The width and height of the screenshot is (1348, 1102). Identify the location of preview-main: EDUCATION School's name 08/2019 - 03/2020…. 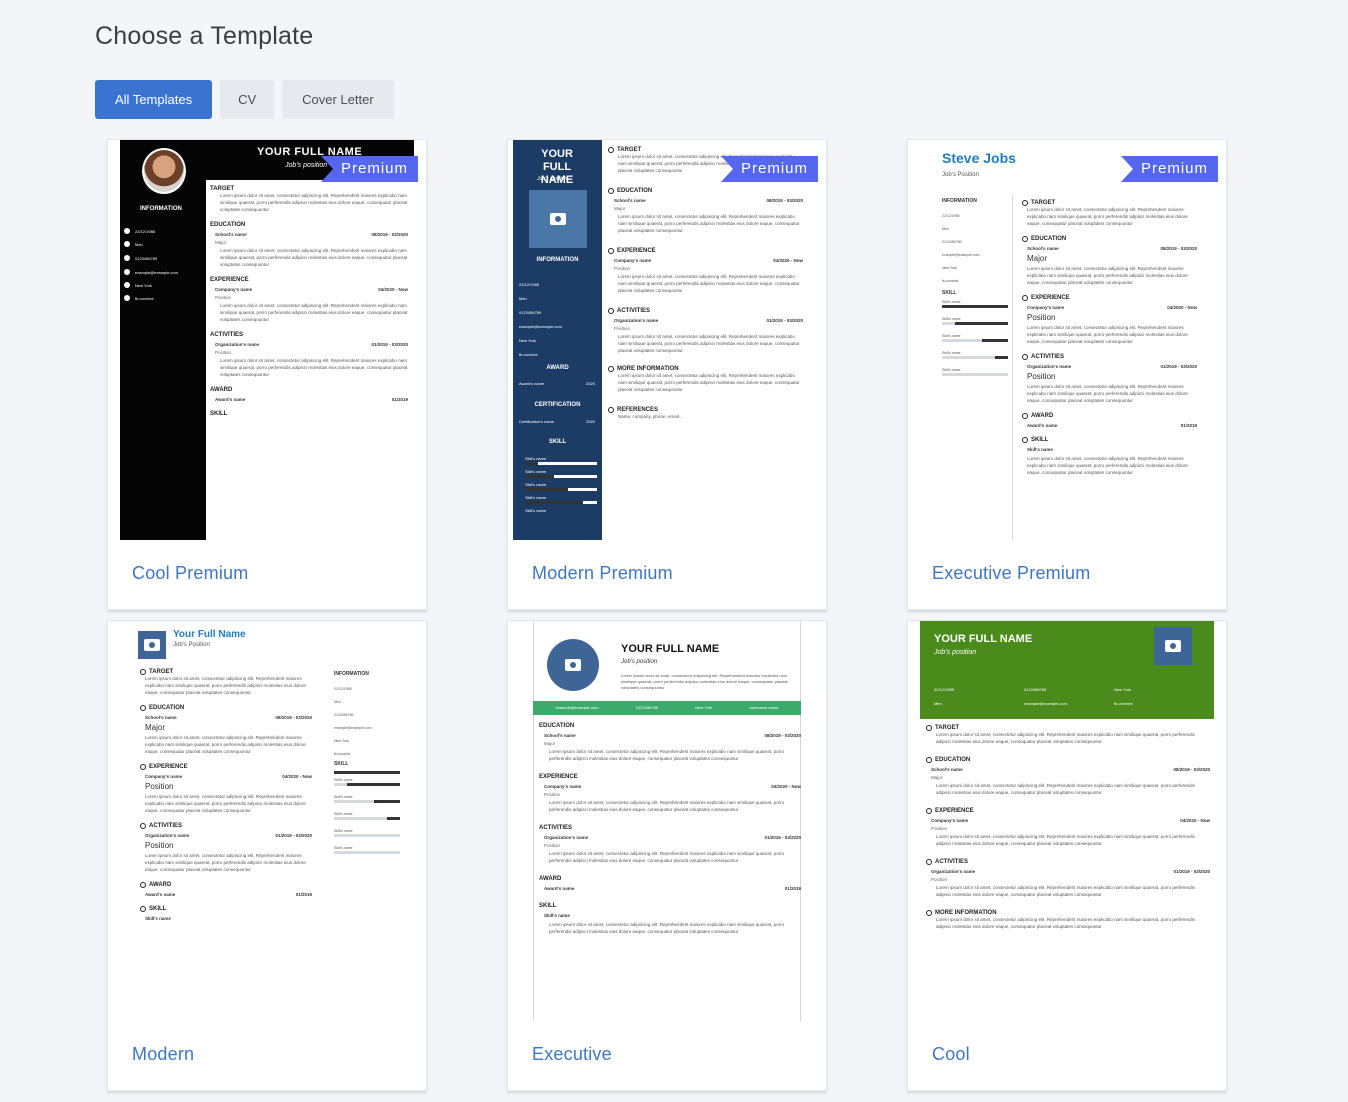
(670, 828).